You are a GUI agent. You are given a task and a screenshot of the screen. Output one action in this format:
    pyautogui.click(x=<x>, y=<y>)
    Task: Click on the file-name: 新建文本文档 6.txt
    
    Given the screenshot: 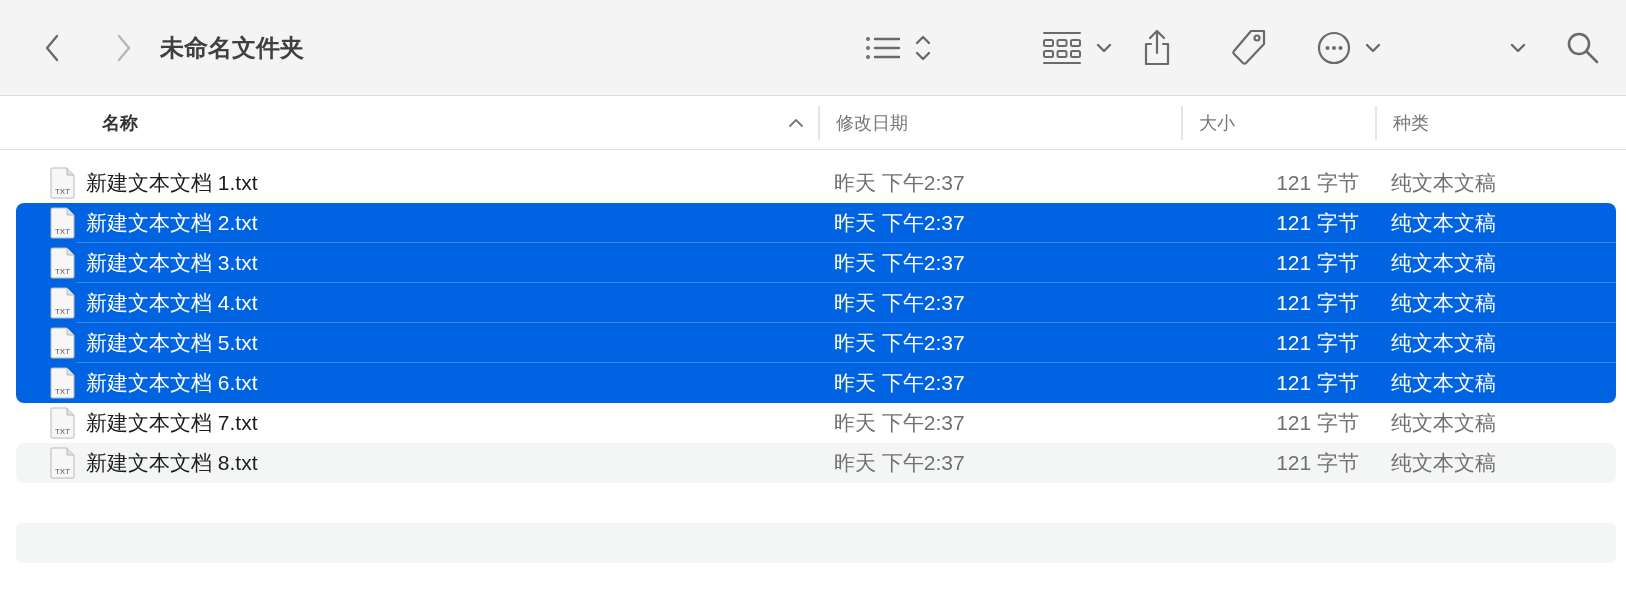 What is the action you would take?
    pyautogui.click(x=172, y=383)
    